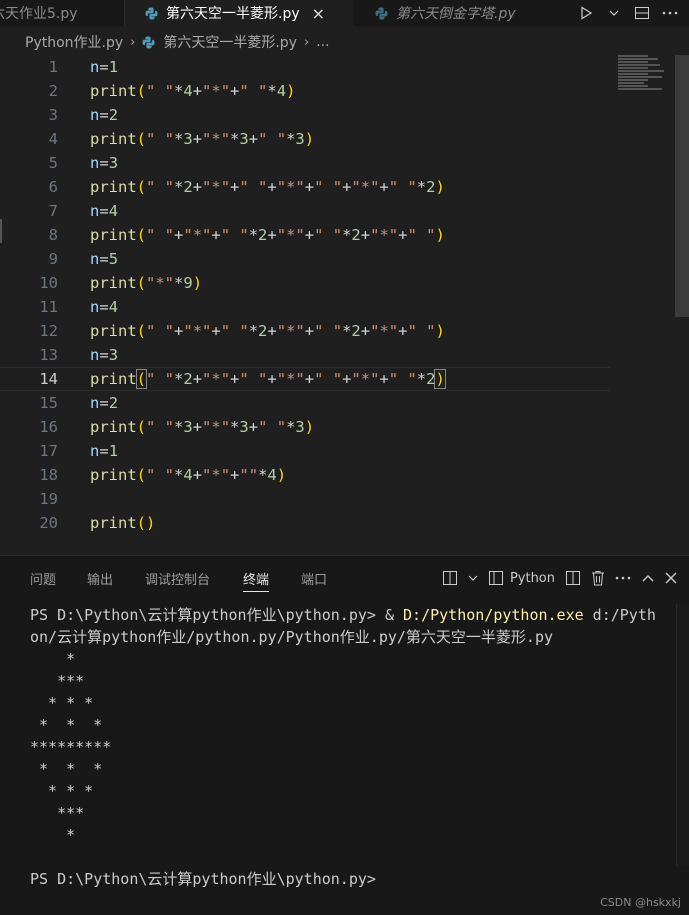 The width and height of the screenshot is (689, 915). What do you see at coordinates (305, 283) in the screenshot?
I see `code-line: 10 print("*"*9)` at bounding box center [305, 283].